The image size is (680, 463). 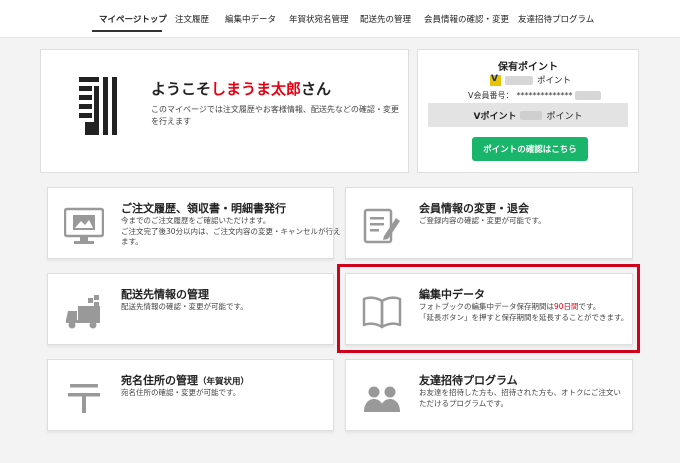 I want to click on points-title: 保有ポイント, so click(x=528, y=67).